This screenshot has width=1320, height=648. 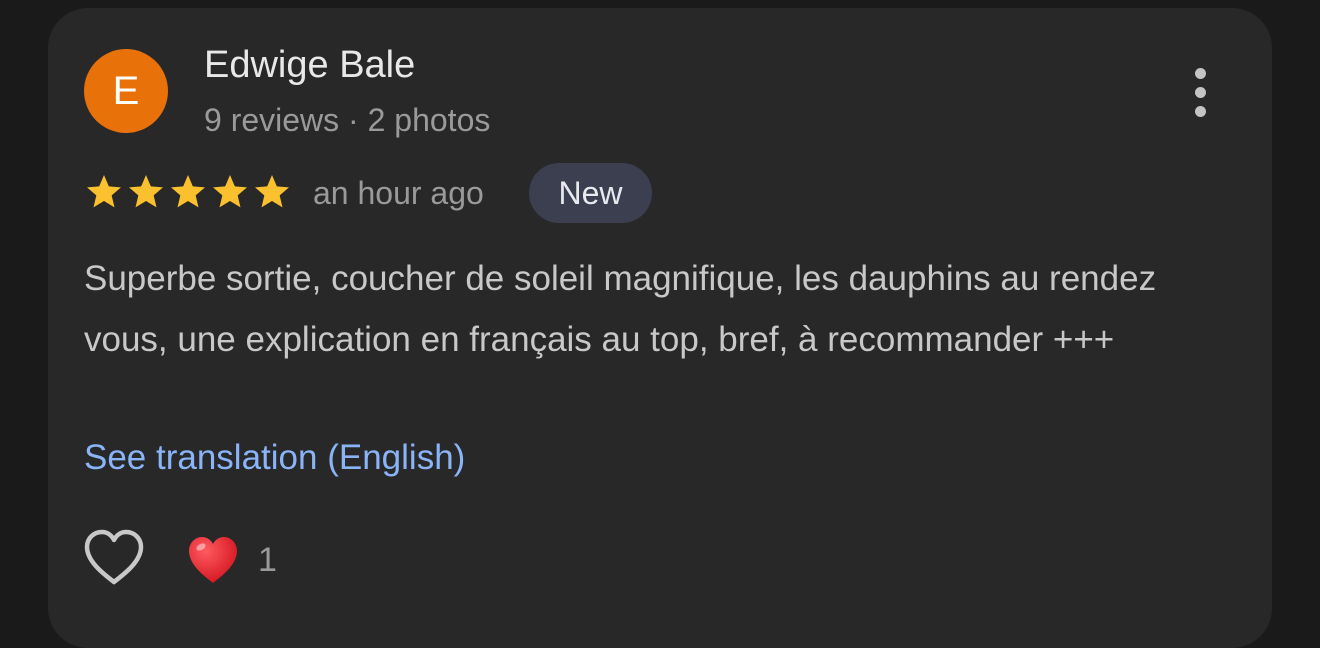 I want to click on see-translation-link: See translation (English), so click(x=274, y=458).